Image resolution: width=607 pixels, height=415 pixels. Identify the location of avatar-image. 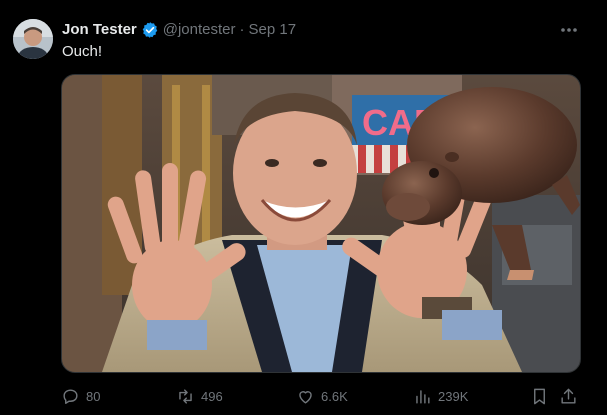
(33, 39).